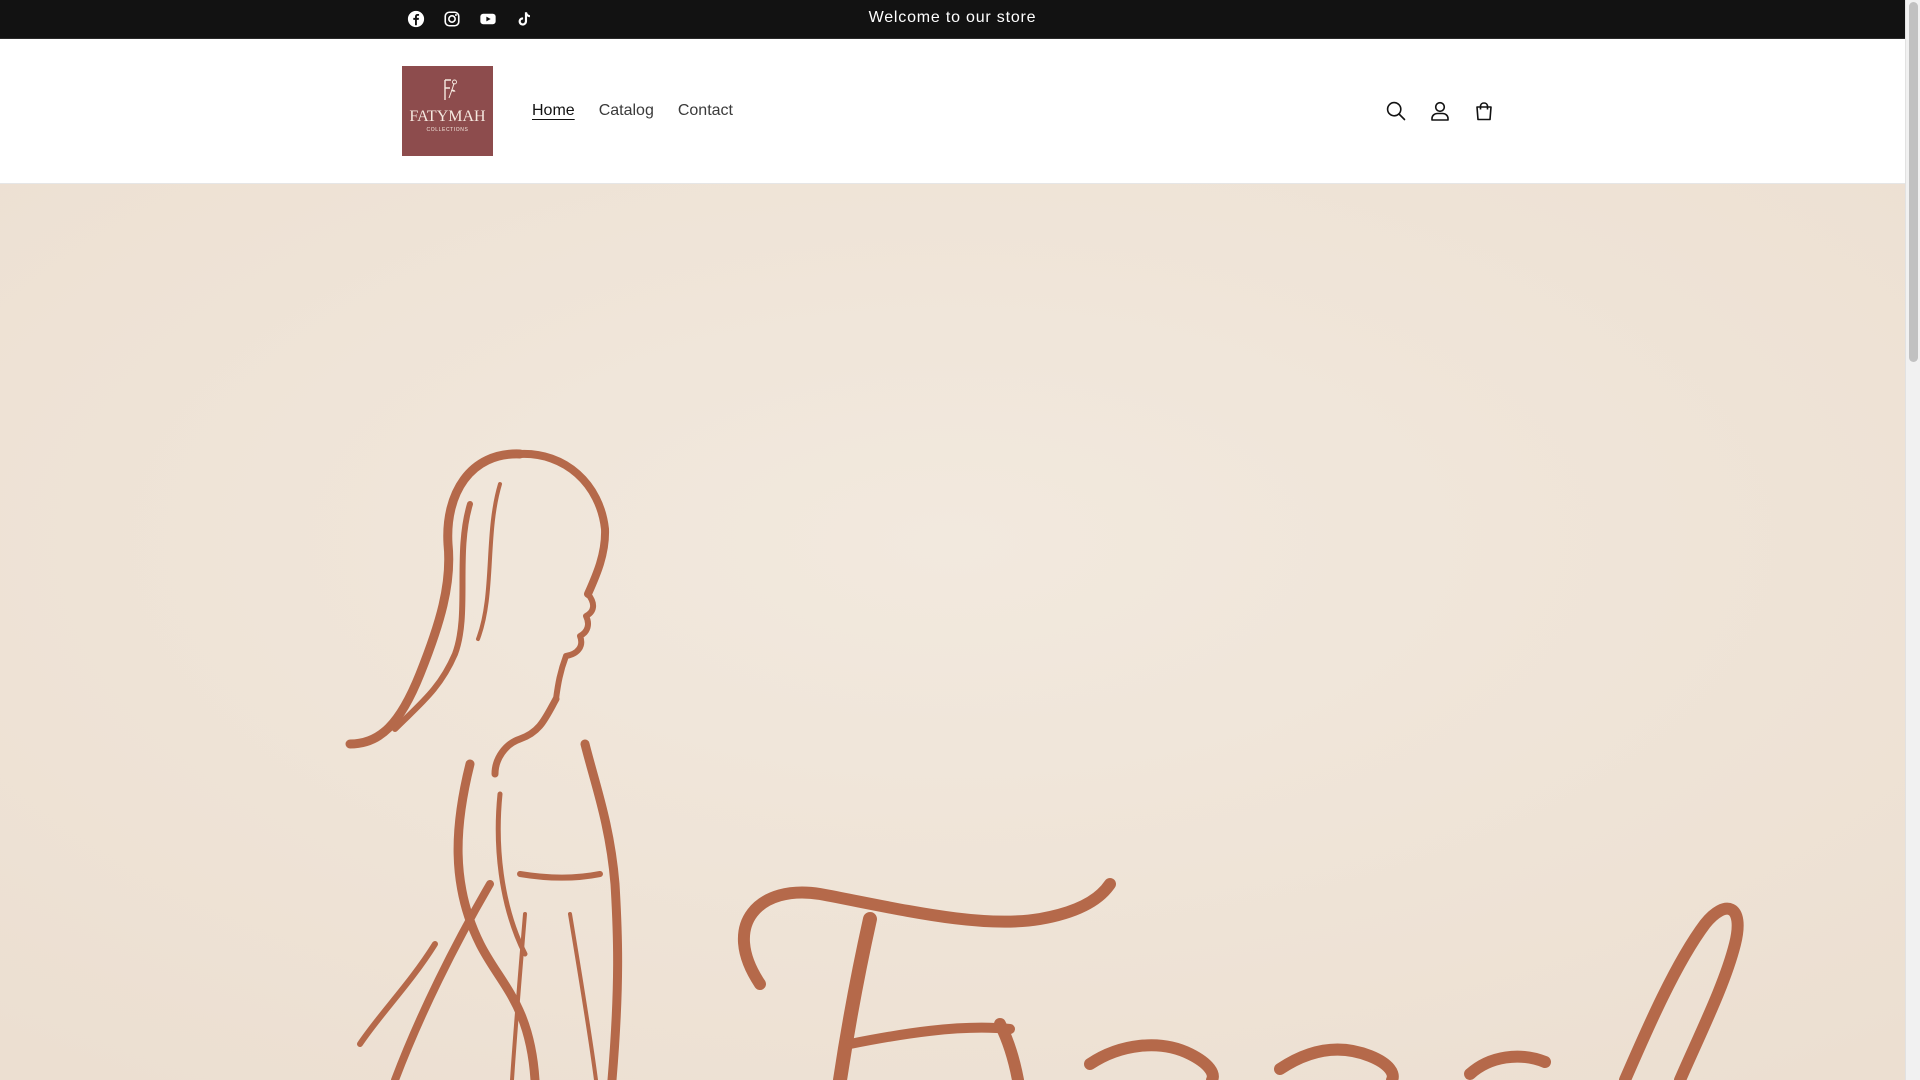 This screenshot has width=1920, height=1080. I want to click on tiktok-link, so click(524, 19).